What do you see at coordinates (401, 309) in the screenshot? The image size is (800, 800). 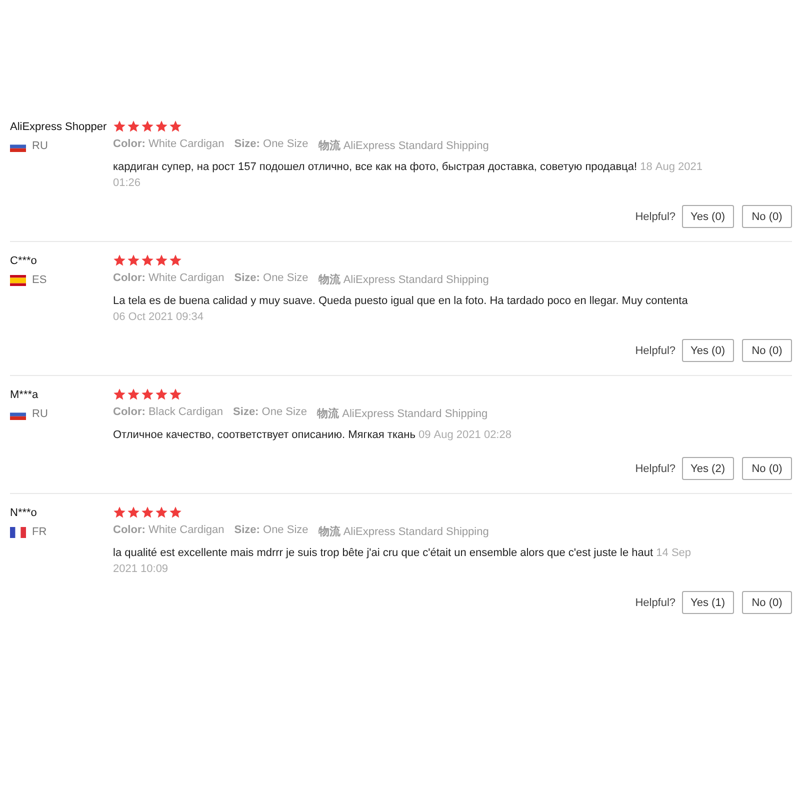 I see `review-text: La tela es de buena calidad y muy suave. Queda puesto igual que en la foto. Ha tardado poco en llegar. Muy contenta 06 Oct 2021 09:34` at bounding box center [401, 309].